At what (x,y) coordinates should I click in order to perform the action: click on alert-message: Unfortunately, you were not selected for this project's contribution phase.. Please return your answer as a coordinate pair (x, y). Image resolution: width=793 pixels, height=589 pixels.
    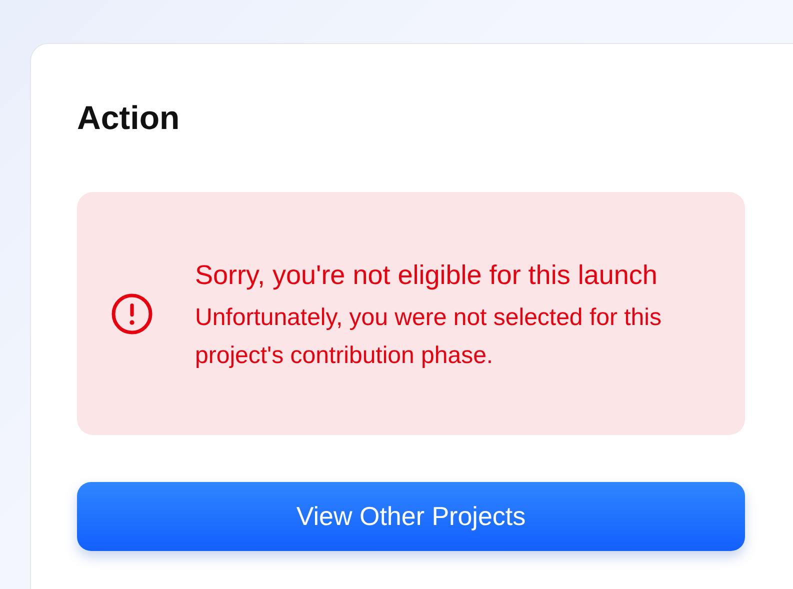
    Looking at the image, I should click on (428, 337).